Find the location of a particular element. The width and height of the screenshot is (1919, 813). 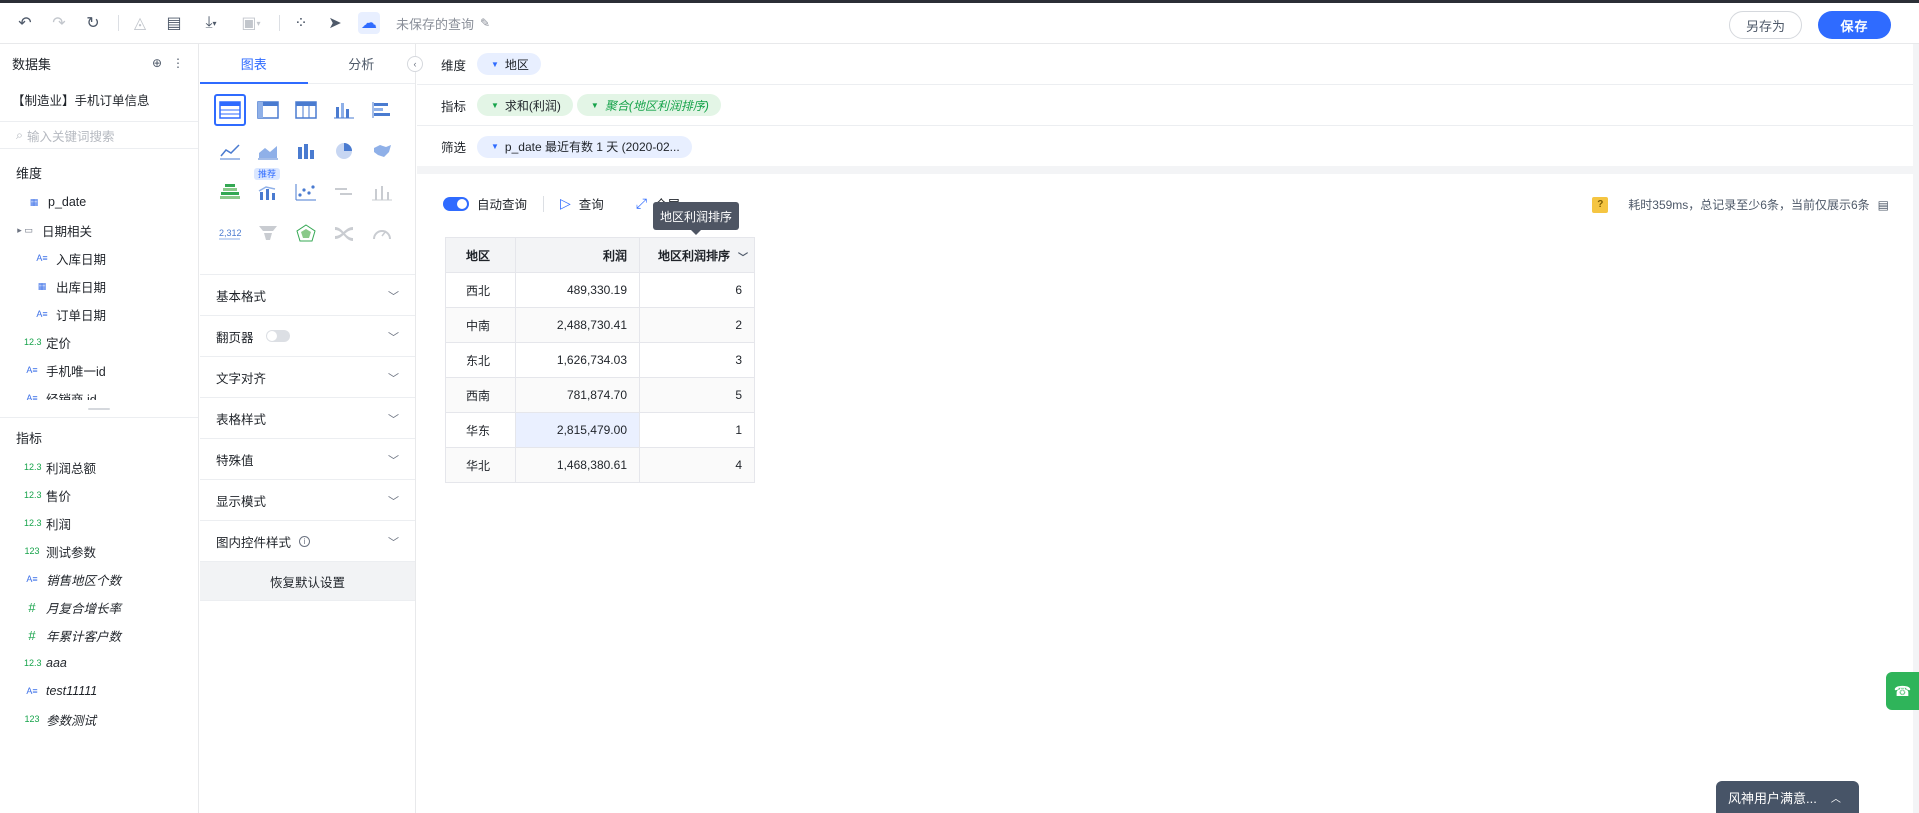

table-cell: 1,626,734.03 is located at coordinates (577, 360).